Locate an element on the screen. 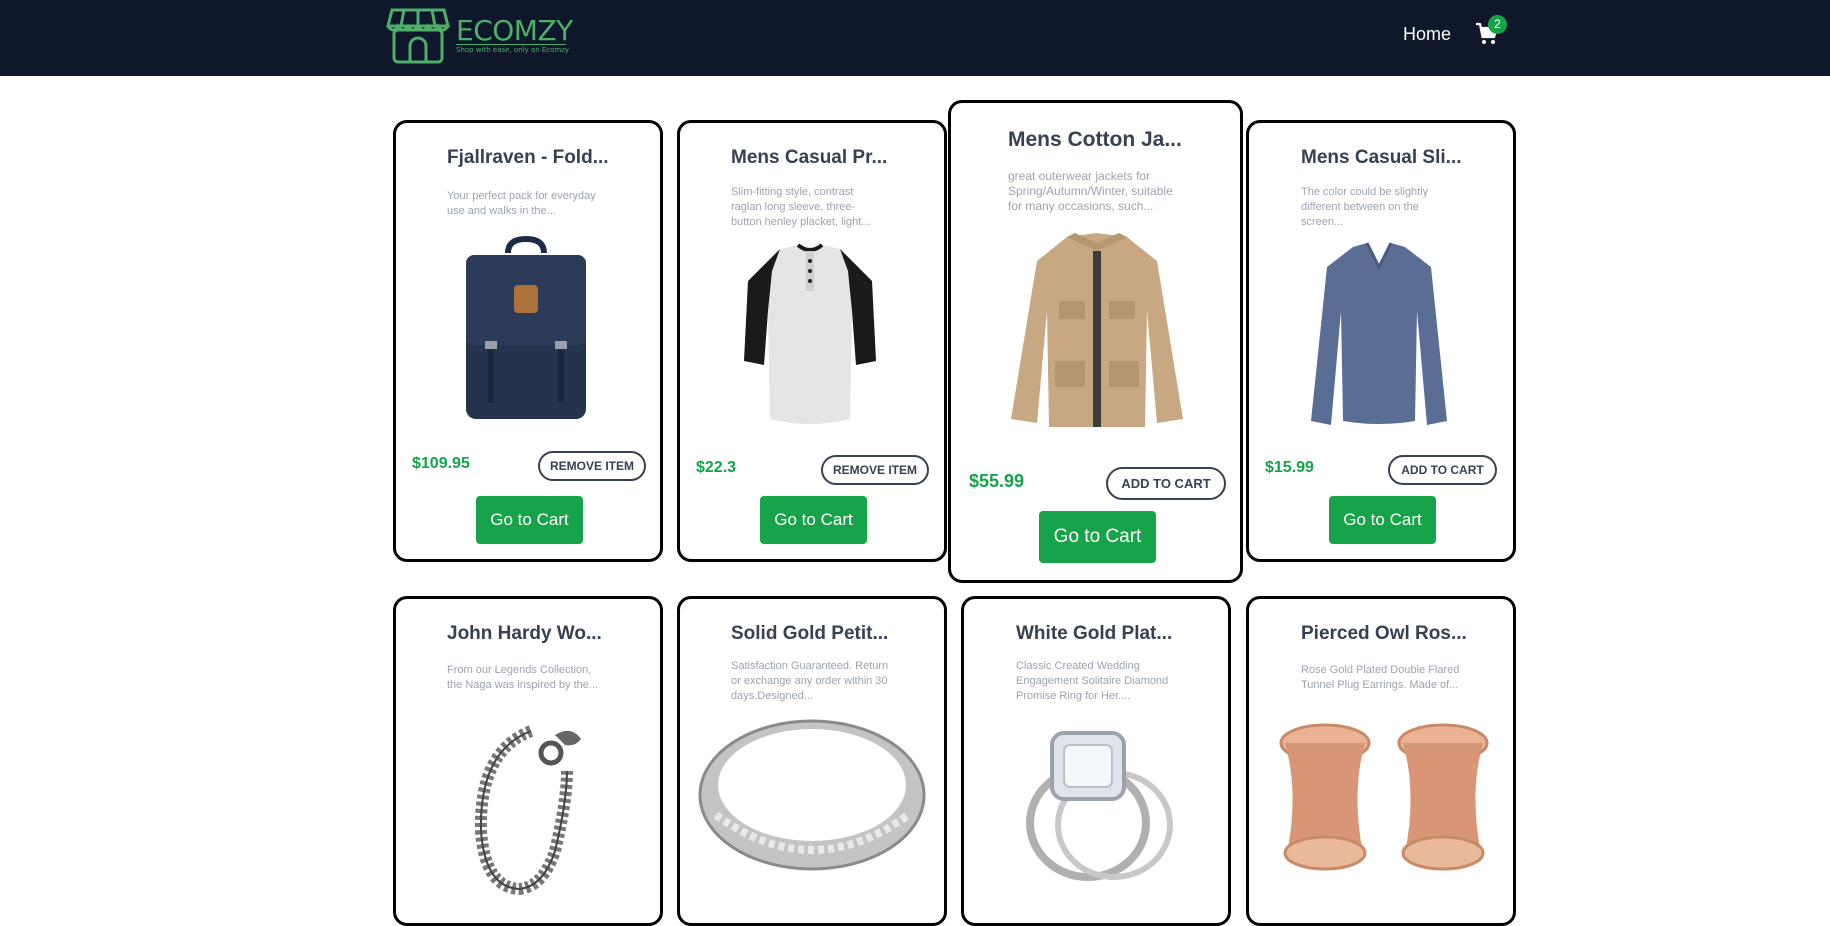  logo-text: ECOMZY is located at coordinates (514, 30).